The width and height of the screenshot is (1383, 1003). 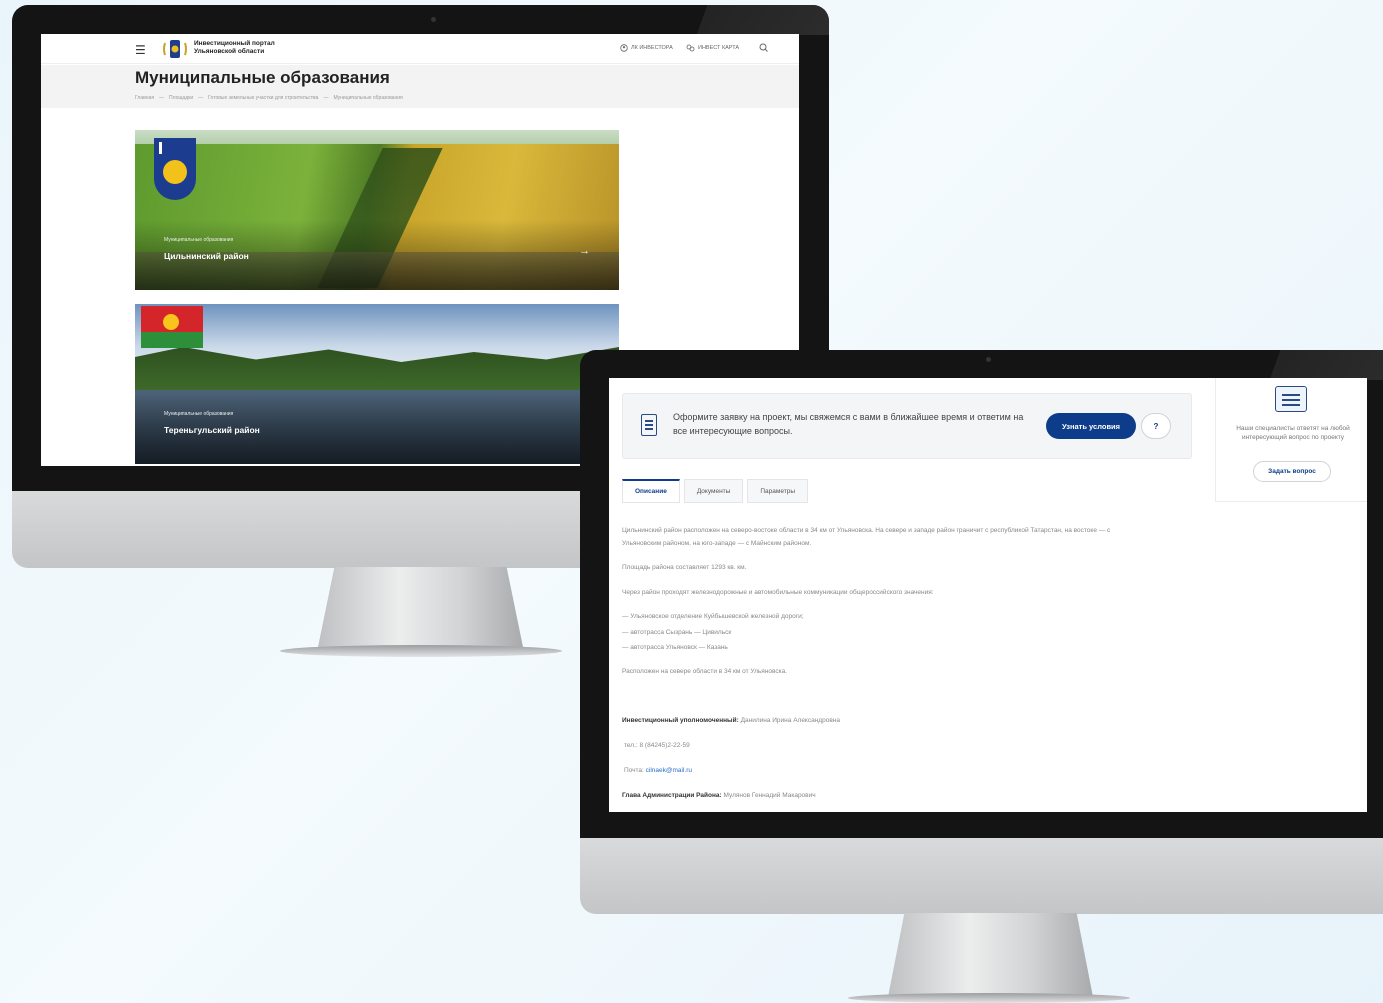 I want to click on district-flag-icon, so click(x=172, y=327).